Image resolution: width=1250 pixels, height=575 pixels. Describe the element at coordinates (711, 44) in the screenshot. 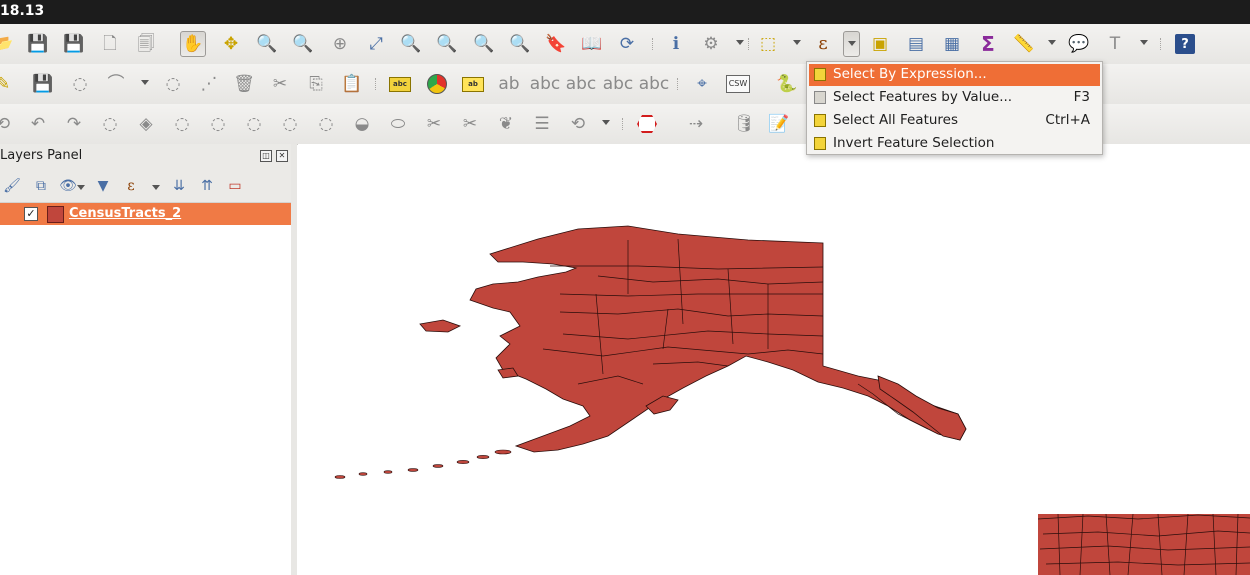

I see `run-feature-action-icon: ⚙` at that location.